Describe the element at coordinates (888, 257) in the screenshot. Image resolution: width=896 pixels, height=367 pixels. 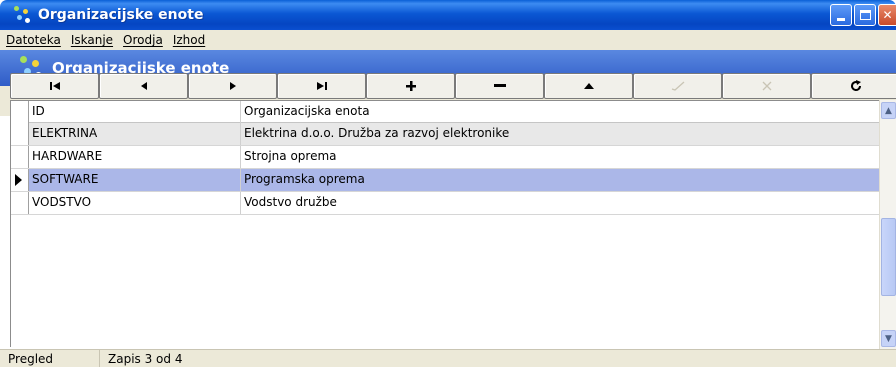
I see `scroll-thumb` at that location.